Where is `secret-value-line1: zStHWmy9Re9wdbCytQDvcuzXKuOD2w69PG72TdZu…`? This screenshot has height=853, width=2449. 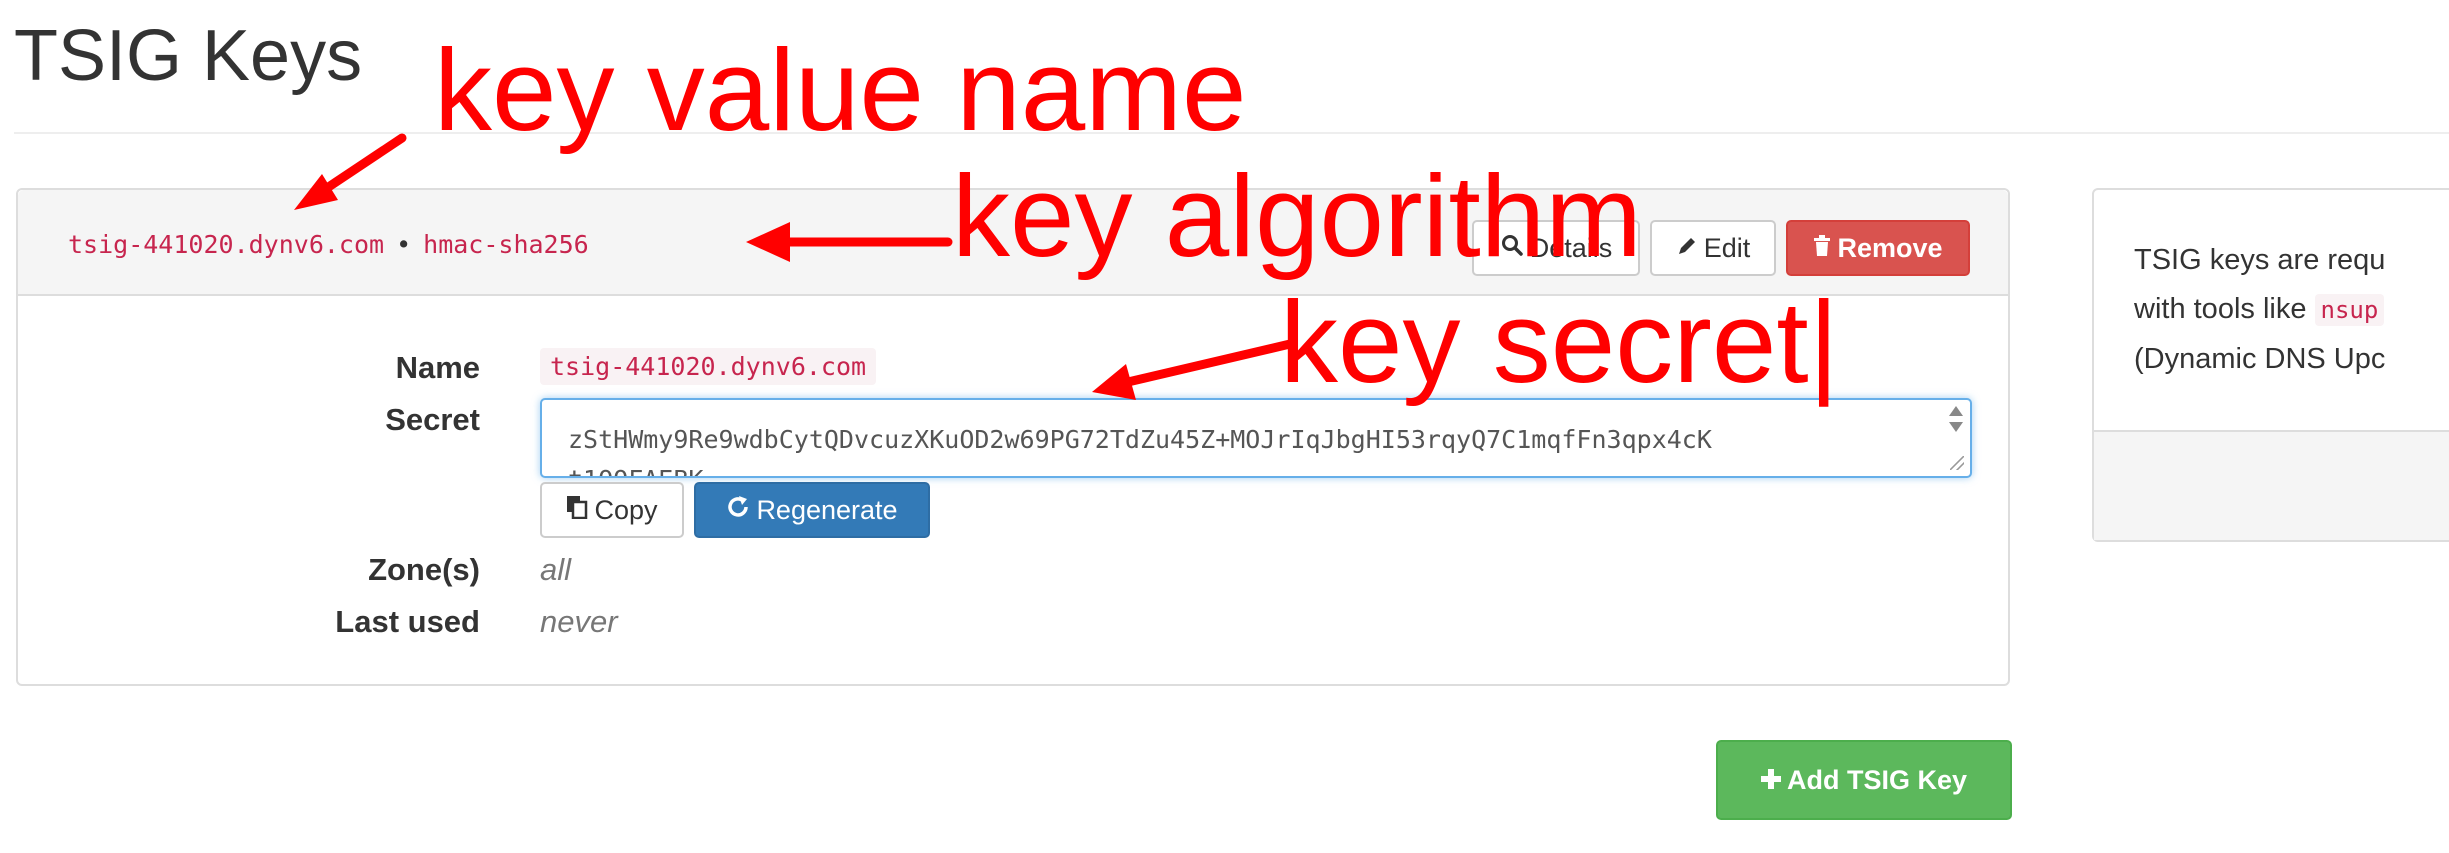
secret-value-line1: zStHWmy9Re9wdbCytQDvcuzXKuOD2w69PG72TdZu… is located at coordinates (1140, 439).